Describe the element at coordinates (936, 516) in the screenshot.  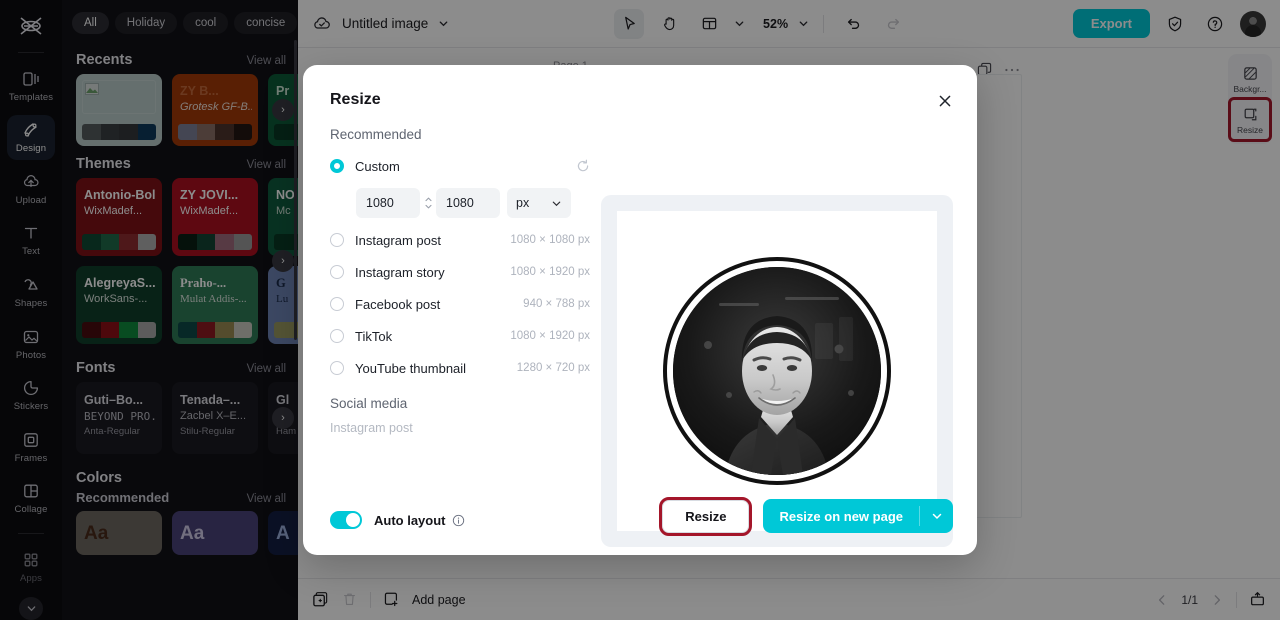
I see `primary-chevron-down-icon` at that location.